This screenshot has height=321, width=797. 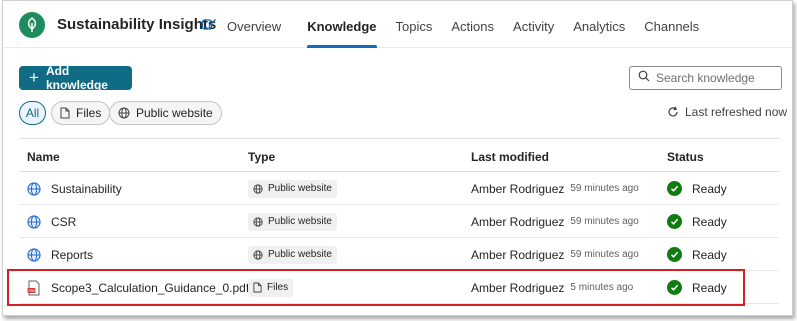 What do you see at coordinates (602, 287) in the screenshot?
I see `modified-time: 5 minutes ago` at bounding box center [602, 287].